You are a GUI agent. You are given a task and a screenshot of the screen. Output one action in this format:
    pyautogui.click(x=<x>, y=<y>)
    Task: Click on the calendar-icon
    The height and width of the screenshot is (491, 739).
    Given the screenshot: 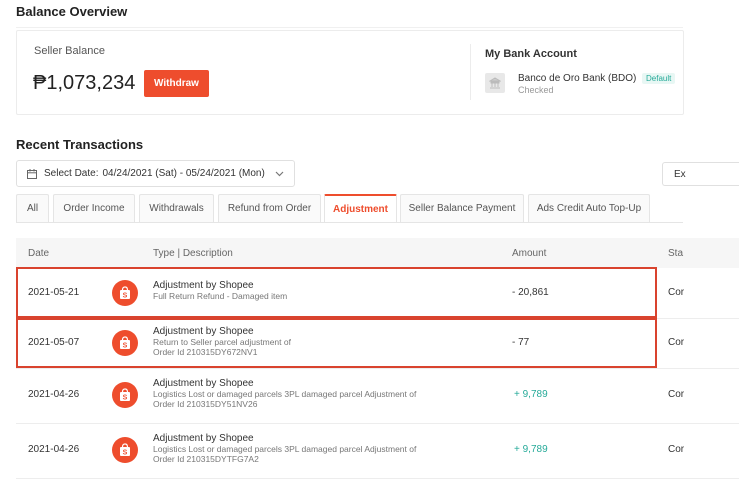 What is the action you would take?
    pyautogui.click(x=32, y=173)
    